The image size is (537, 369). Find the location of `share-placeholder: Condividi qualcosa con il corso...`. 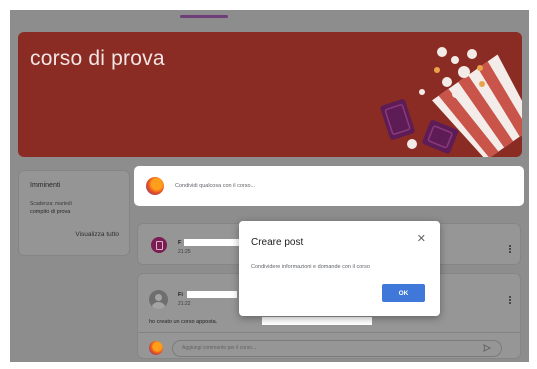

share-placeholder: Condividi qualcosa con il corso... is located at coordinates (215, 186).